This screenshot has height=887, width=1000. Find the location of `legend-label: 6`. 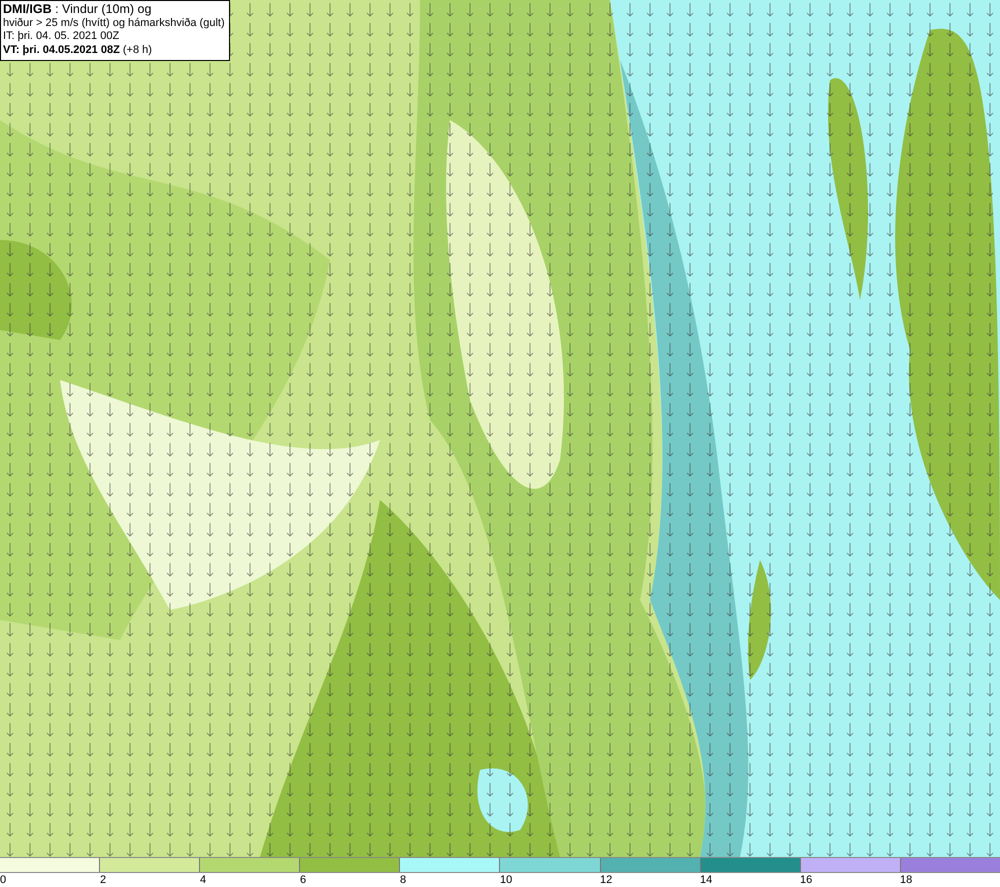

legend-label: 6 is located at coordinates (303, 880).